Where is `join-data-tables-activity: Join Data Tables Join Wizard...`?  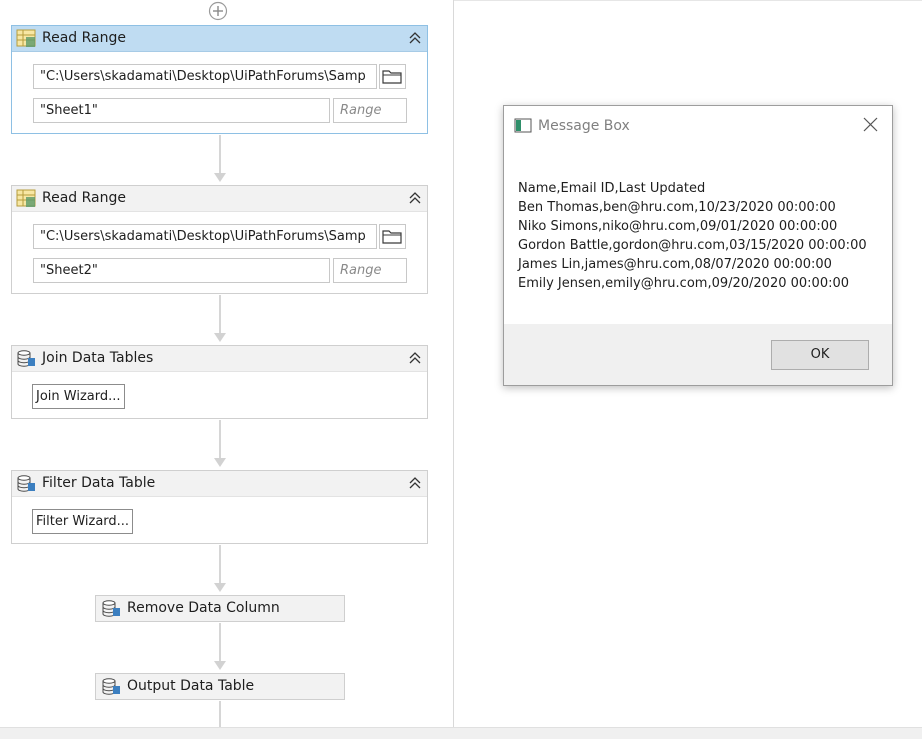
join-data-tables-activity: Join Data Tables Join Wizard... is located at coordinates (219, 382).